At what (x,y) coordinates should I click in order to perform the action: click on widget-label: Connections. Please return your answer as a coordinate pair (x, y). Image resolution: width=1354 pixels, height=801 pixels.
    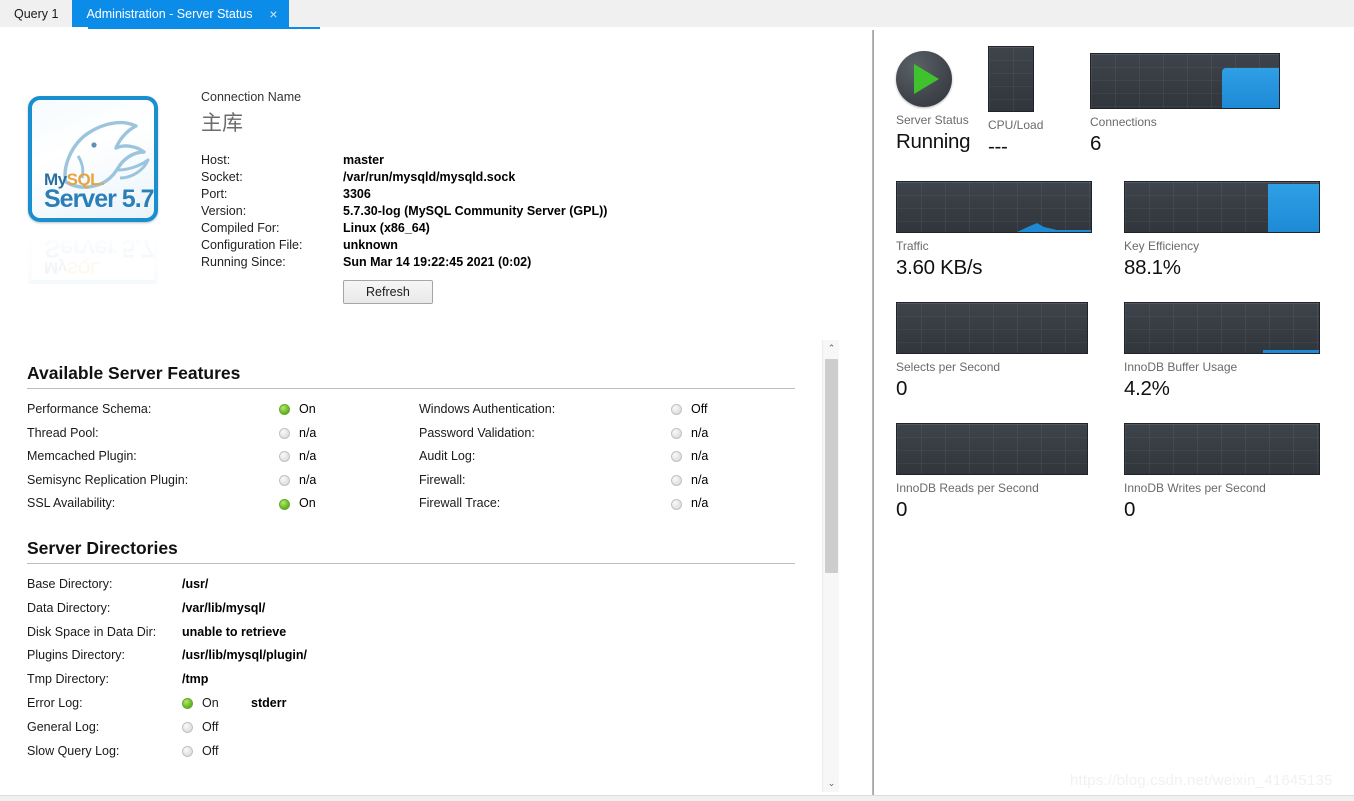
    Looking at the image, I should click on (1123, 122).